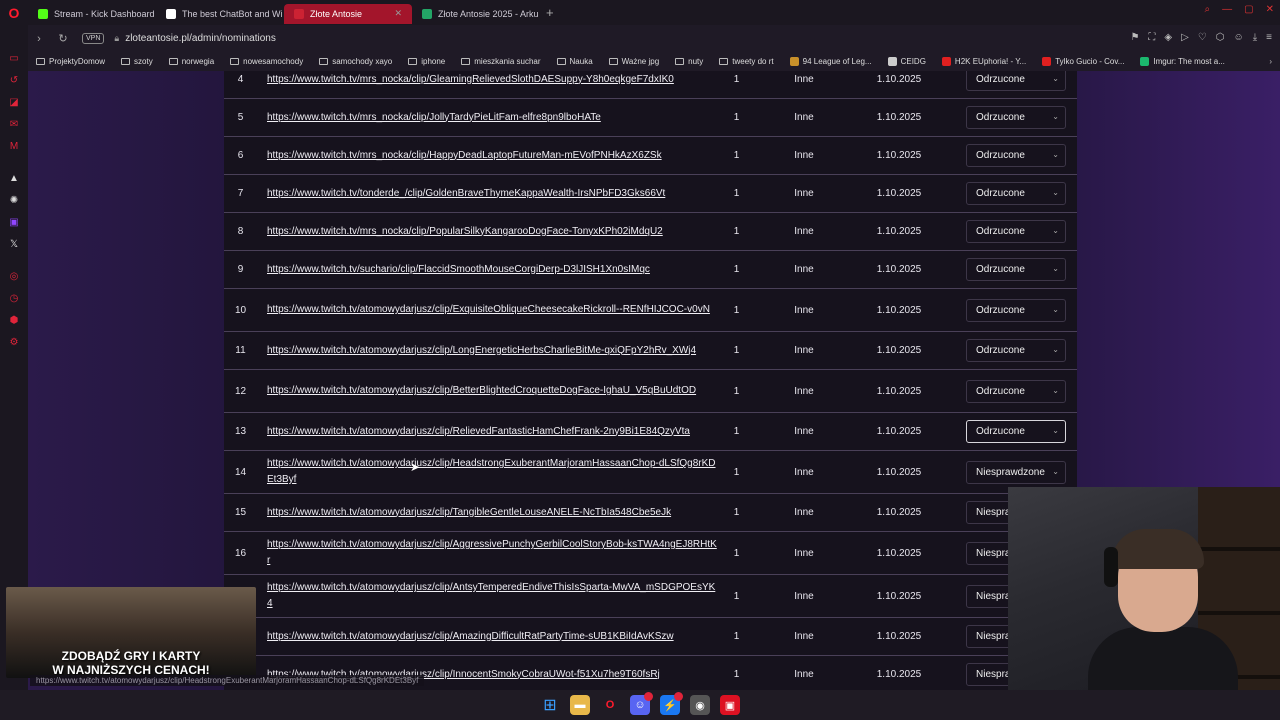 Image resolution: width=1280 pixels, height=720 pixels. I want to click on bookmark-label: tweety do rt, so click(753, 61).